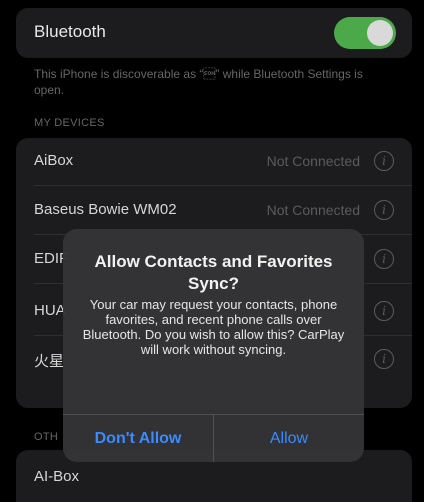 Image resolution: width=424 pixels, height=502 pixels. Describe the element at coordinates (138, 438) in the screenshot. I see `dont-allow-button: Don't Allow` at that location.